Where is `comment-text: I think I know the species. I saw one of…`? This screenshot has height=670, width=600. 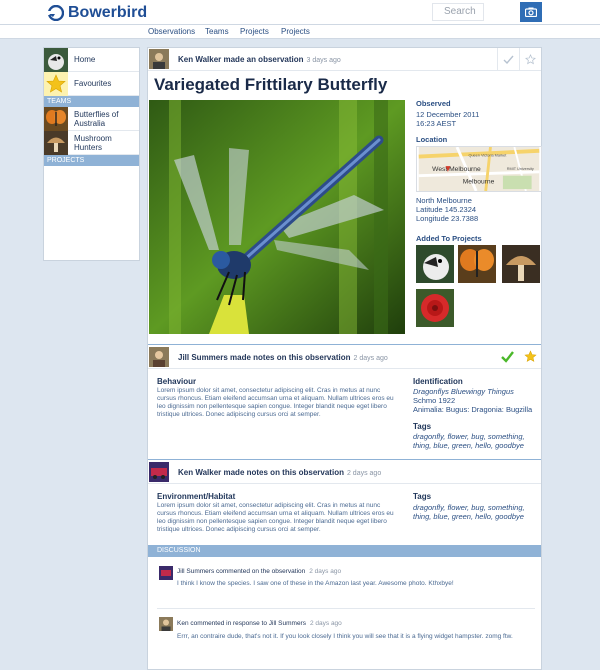
comment-text: I think I know the species. I saw one of… is located at coordinates (315, 583).